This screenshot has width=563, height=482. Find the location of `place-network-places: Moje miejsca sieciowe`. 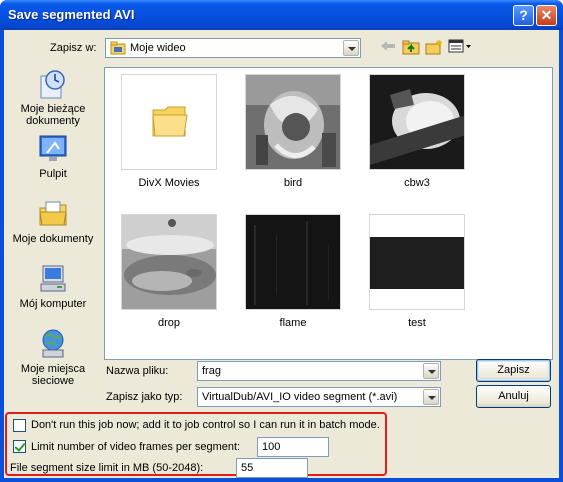

place-network-places: Moje miejsca sieciowe is located at coordinates (53, 357).